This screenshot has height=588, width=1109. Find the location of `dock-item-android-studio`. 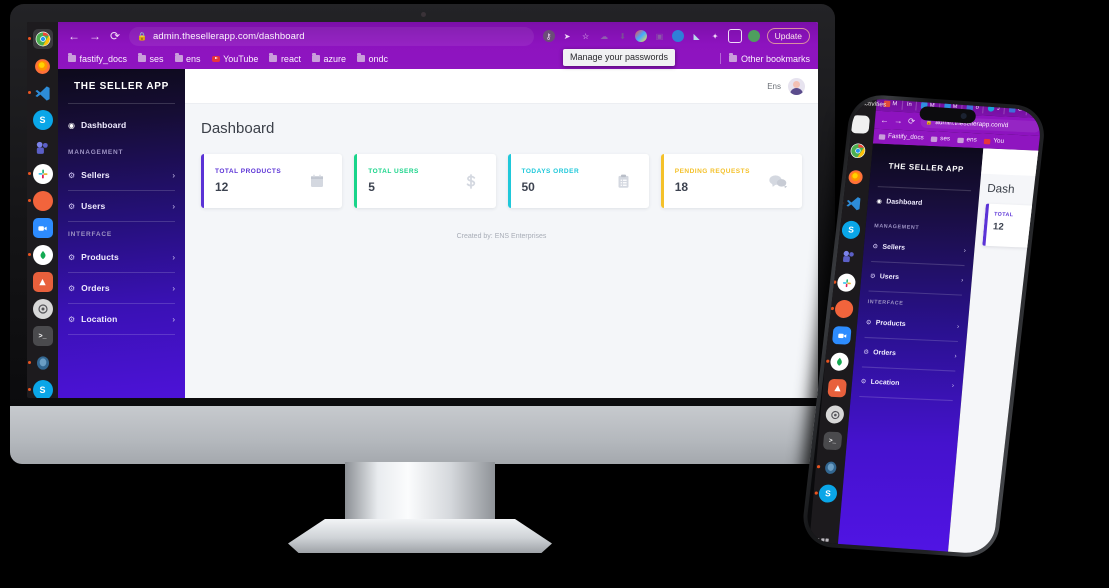

dock-item-android-studio is located at coordinates (42, 282).